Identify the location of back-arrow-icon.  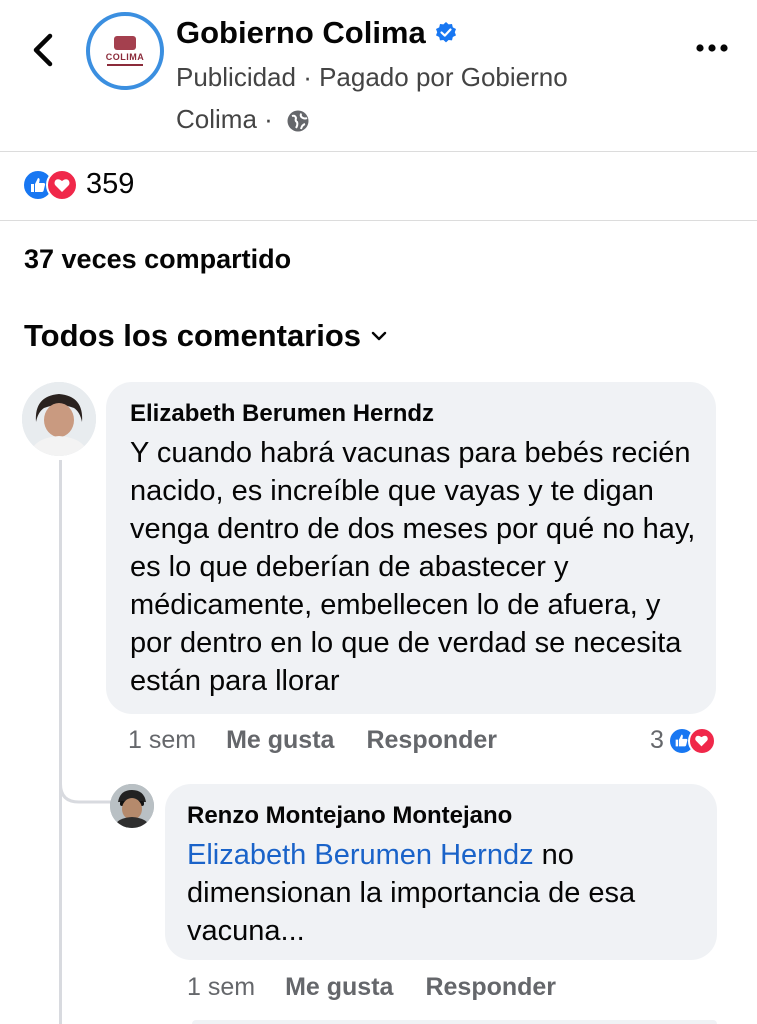
(43, 50).